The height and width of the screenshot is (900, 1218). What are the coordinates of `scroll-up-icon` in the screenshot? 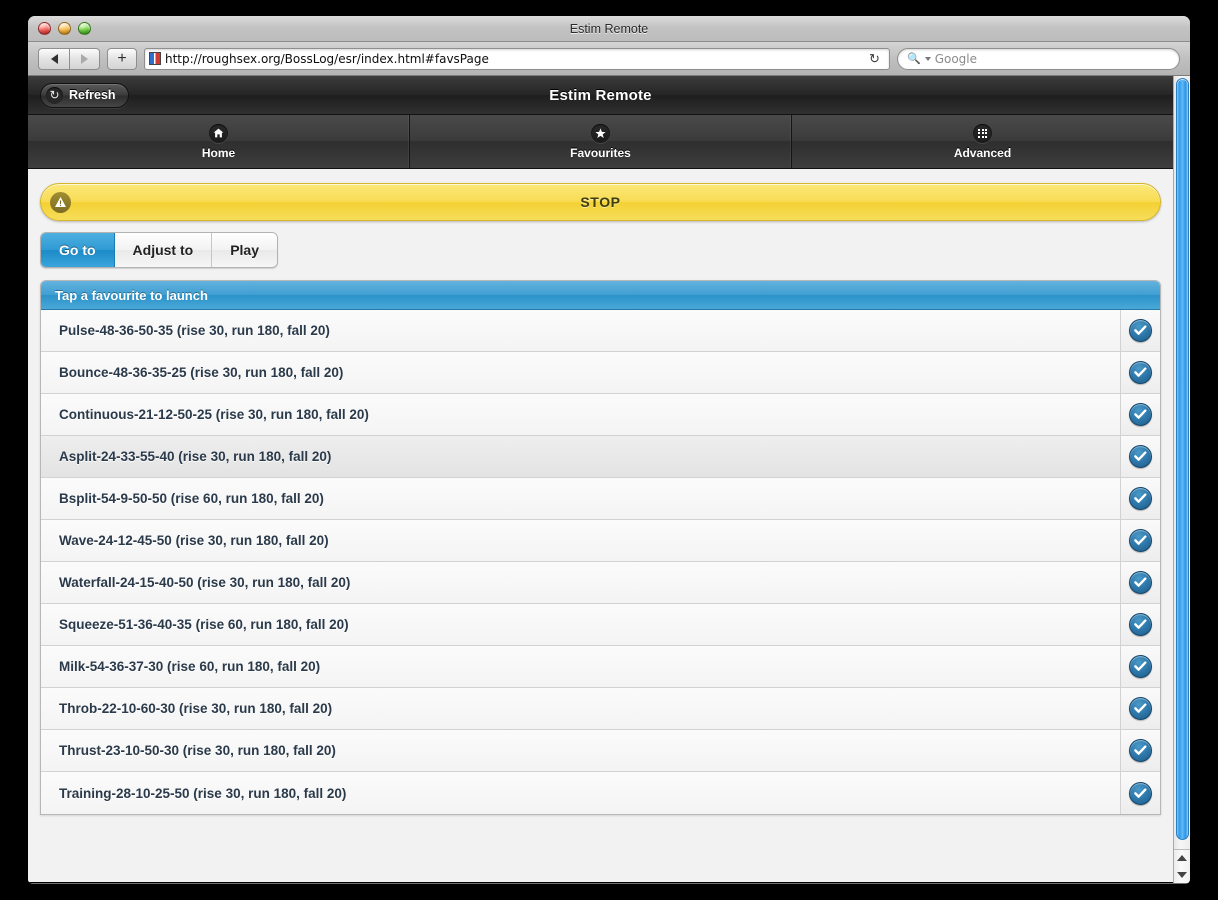 It's located at (1182, 858).